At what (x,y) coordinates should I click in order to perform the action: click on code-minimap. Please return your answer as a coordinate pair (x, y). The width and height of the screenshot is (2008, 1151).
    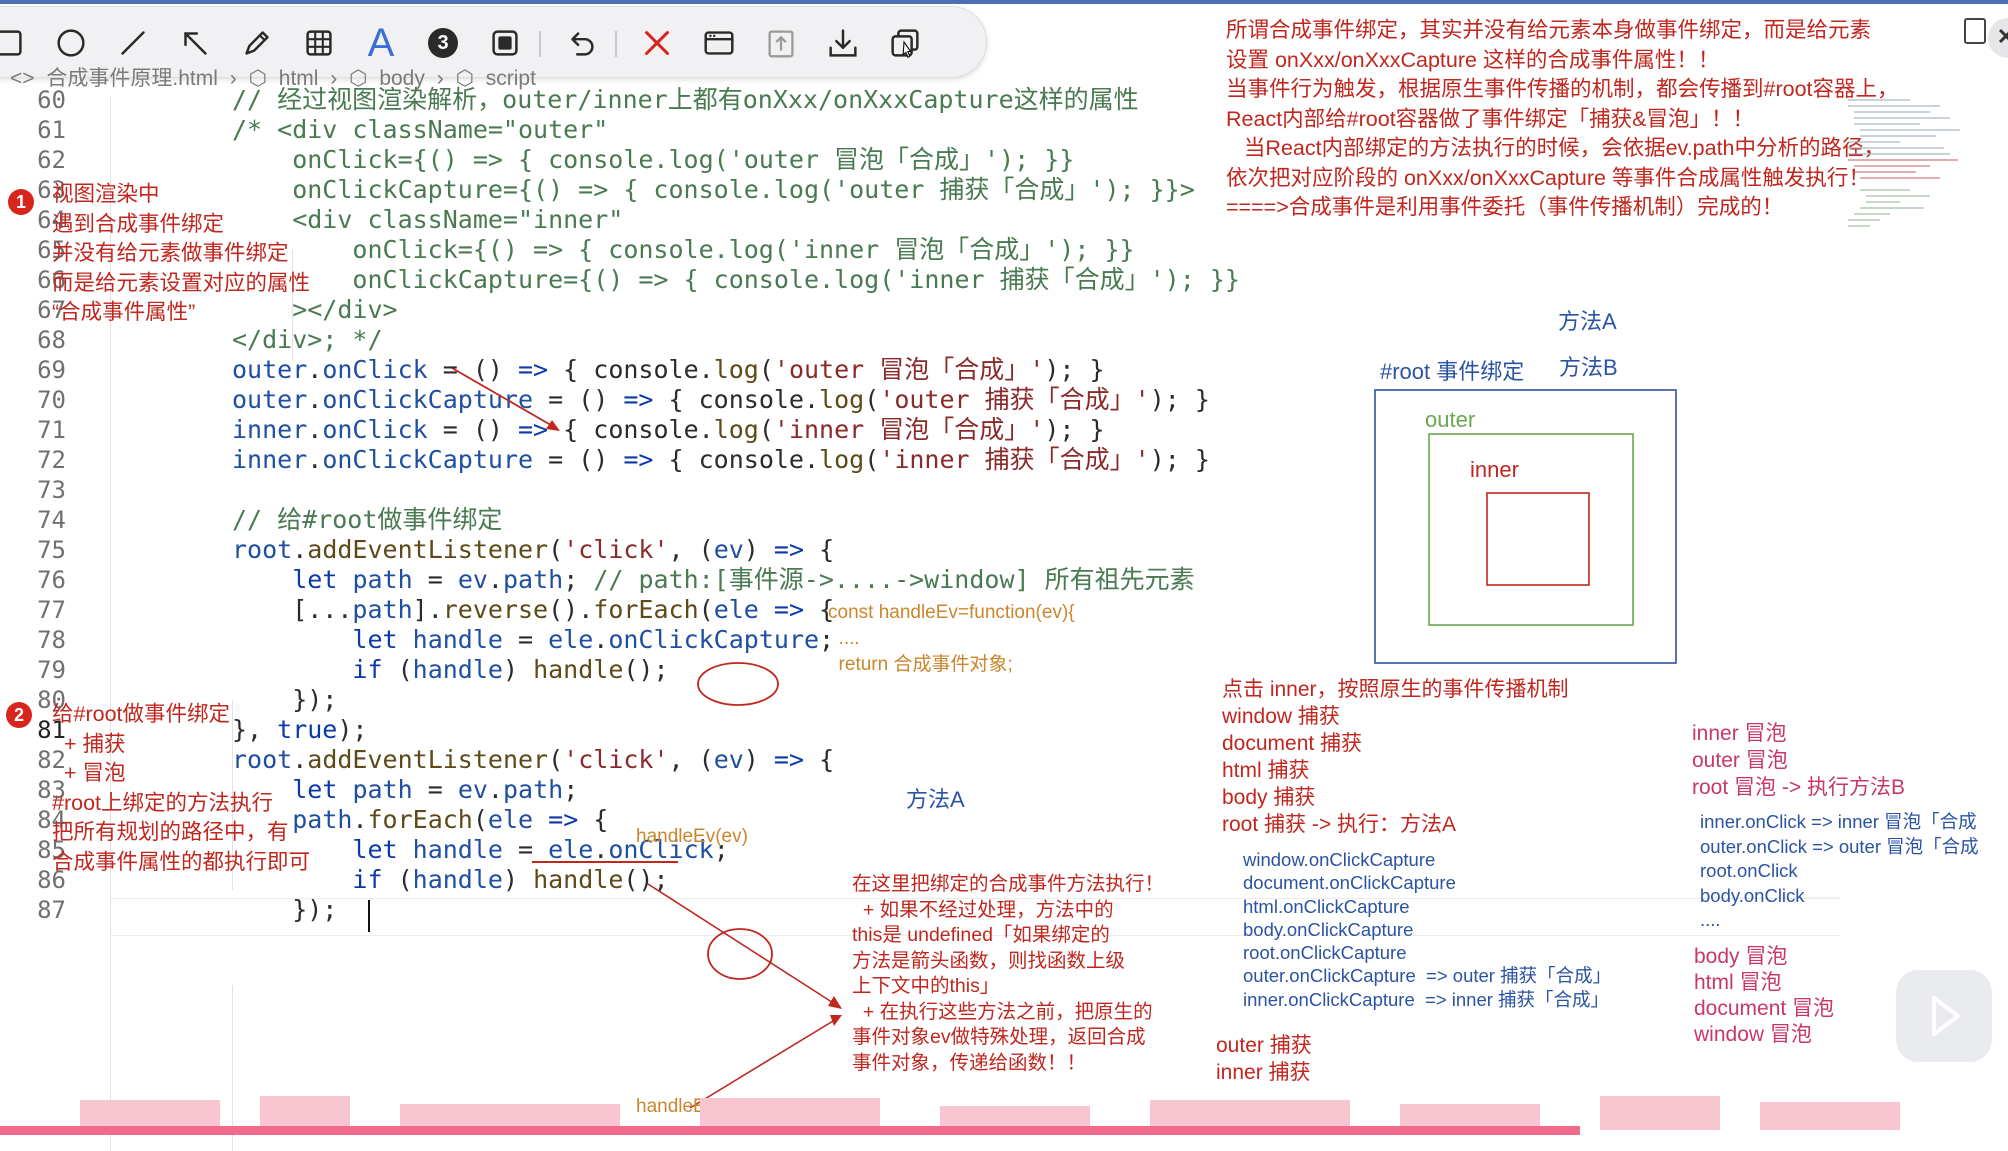
    Looking at the image, I should click on (1905, 185).